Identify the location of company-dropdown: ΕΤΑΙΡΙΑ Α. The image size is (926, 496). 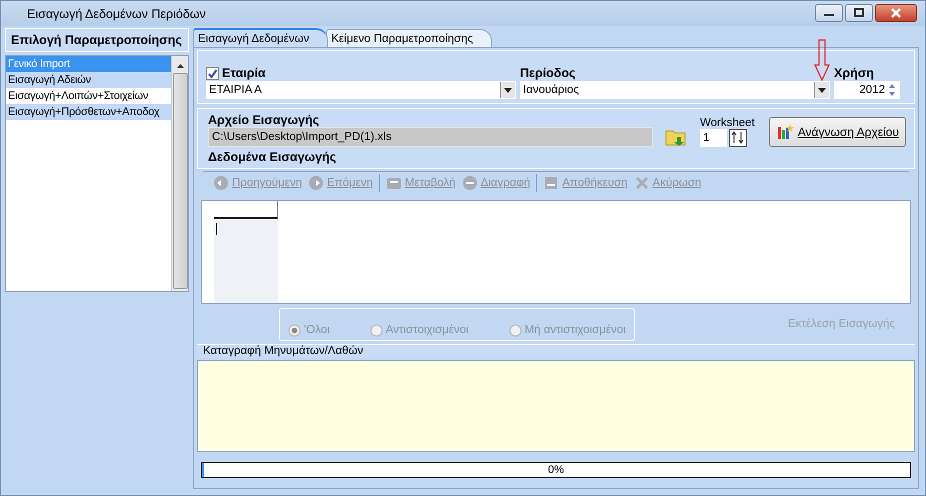
(361, 90).